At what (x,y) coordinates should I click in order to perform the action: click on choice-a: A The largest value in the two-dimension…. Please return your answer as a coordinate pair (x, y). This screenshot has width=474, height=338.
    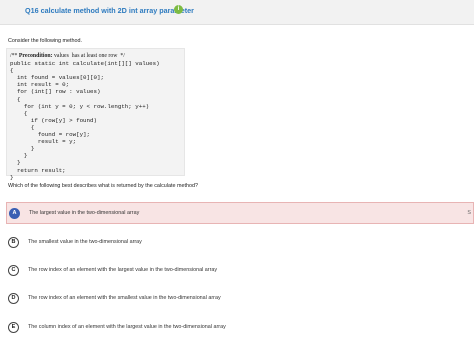
    Looking at the image, I should click on (240, 213).